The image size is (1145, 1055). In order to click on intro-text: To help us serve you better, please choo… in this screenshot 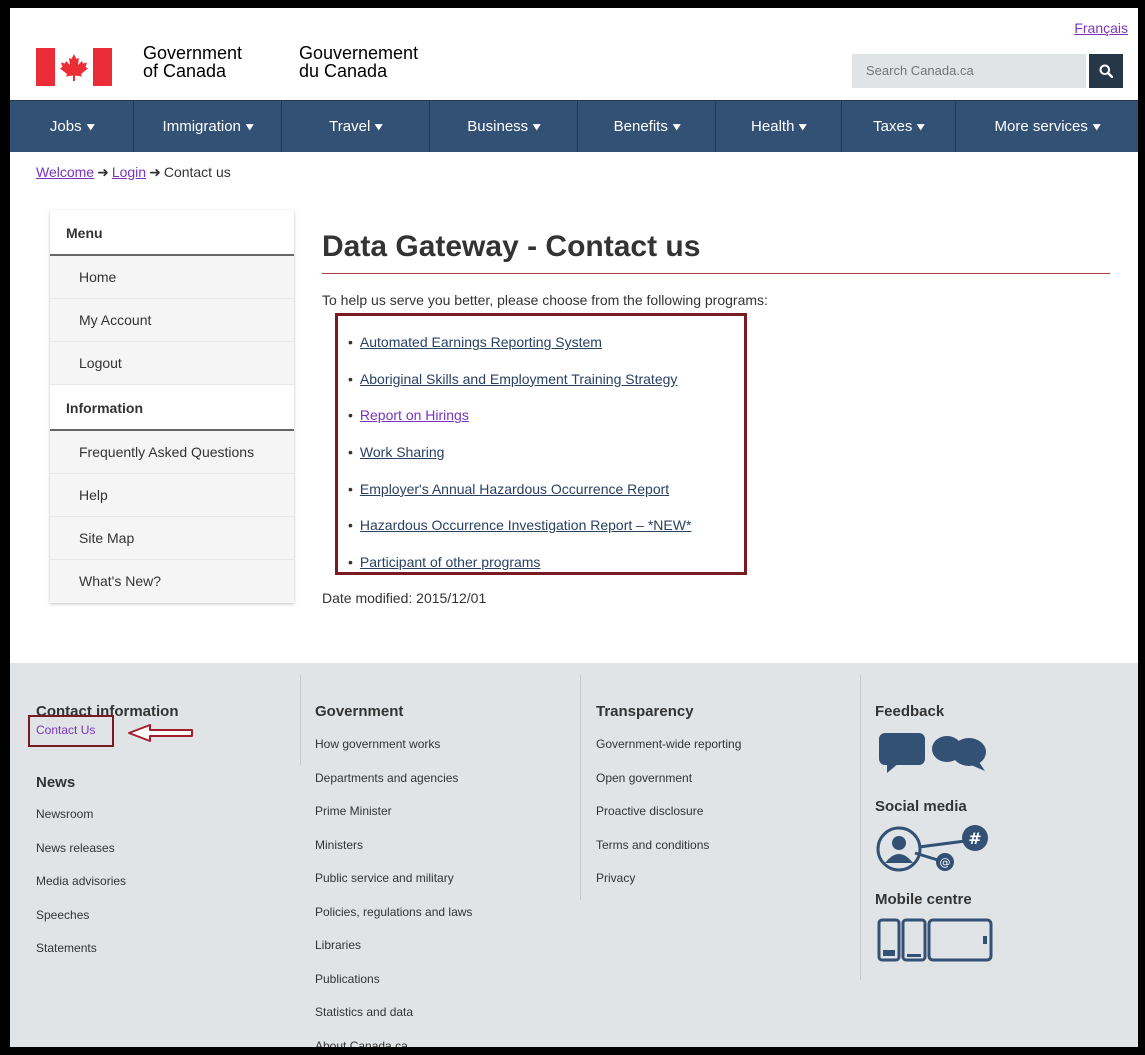, I will do `click(545, 300)`.